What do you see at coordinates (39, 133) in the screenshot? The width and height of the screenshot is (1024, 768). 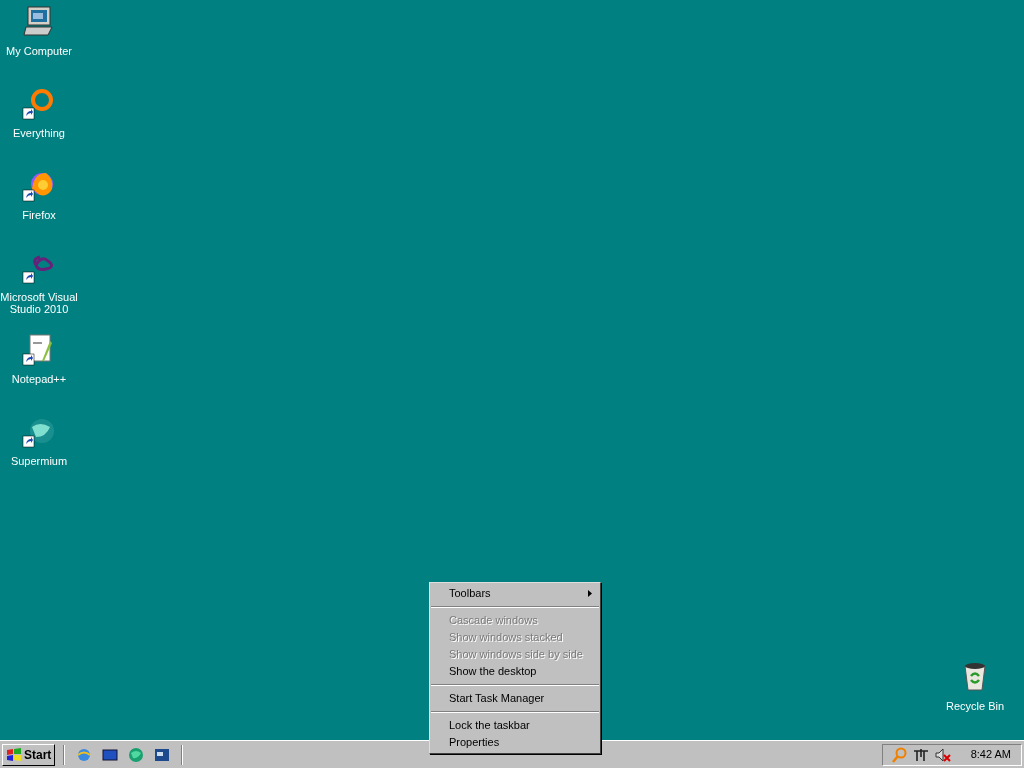 I see `icon-label: Everything` at bounding box center [39, 133].